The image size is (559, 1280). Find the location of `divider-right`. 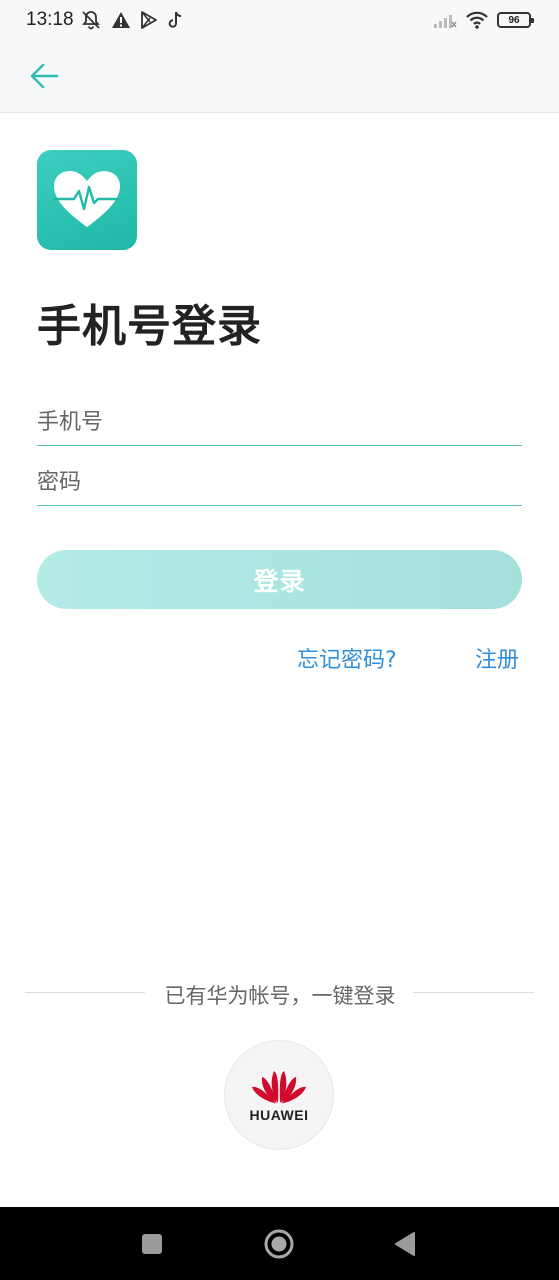

divider-right is located at coordinates (473, 992).